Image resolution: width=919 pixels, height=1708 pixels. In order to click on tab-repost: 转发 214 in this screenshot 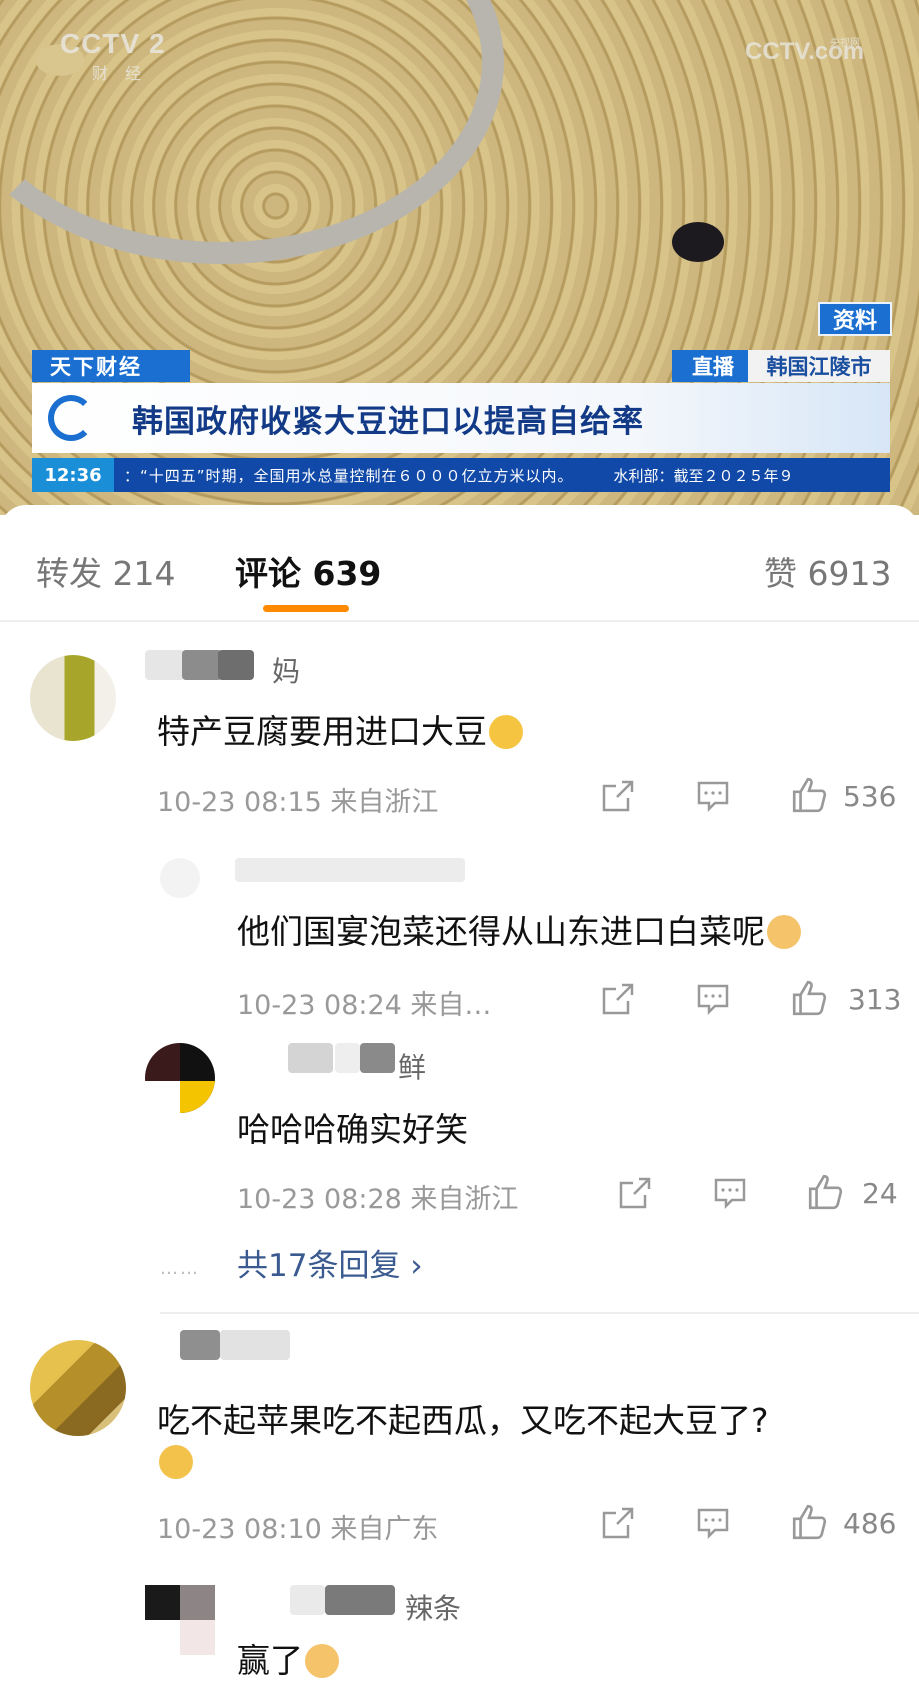, I will do `click(105, 571)`.